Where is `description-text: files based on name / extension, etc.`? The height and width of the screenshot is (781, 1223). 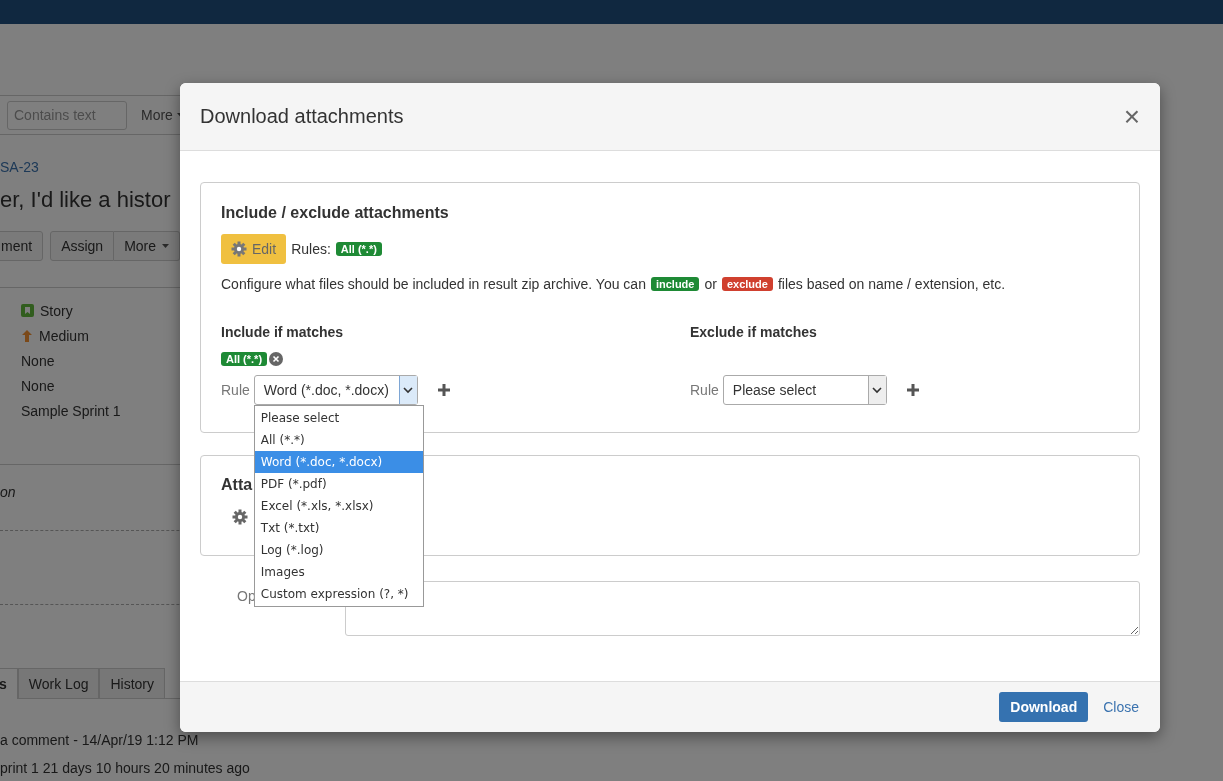 description-text: files based on name / extension, etc. is located at coordinates (891, 284).